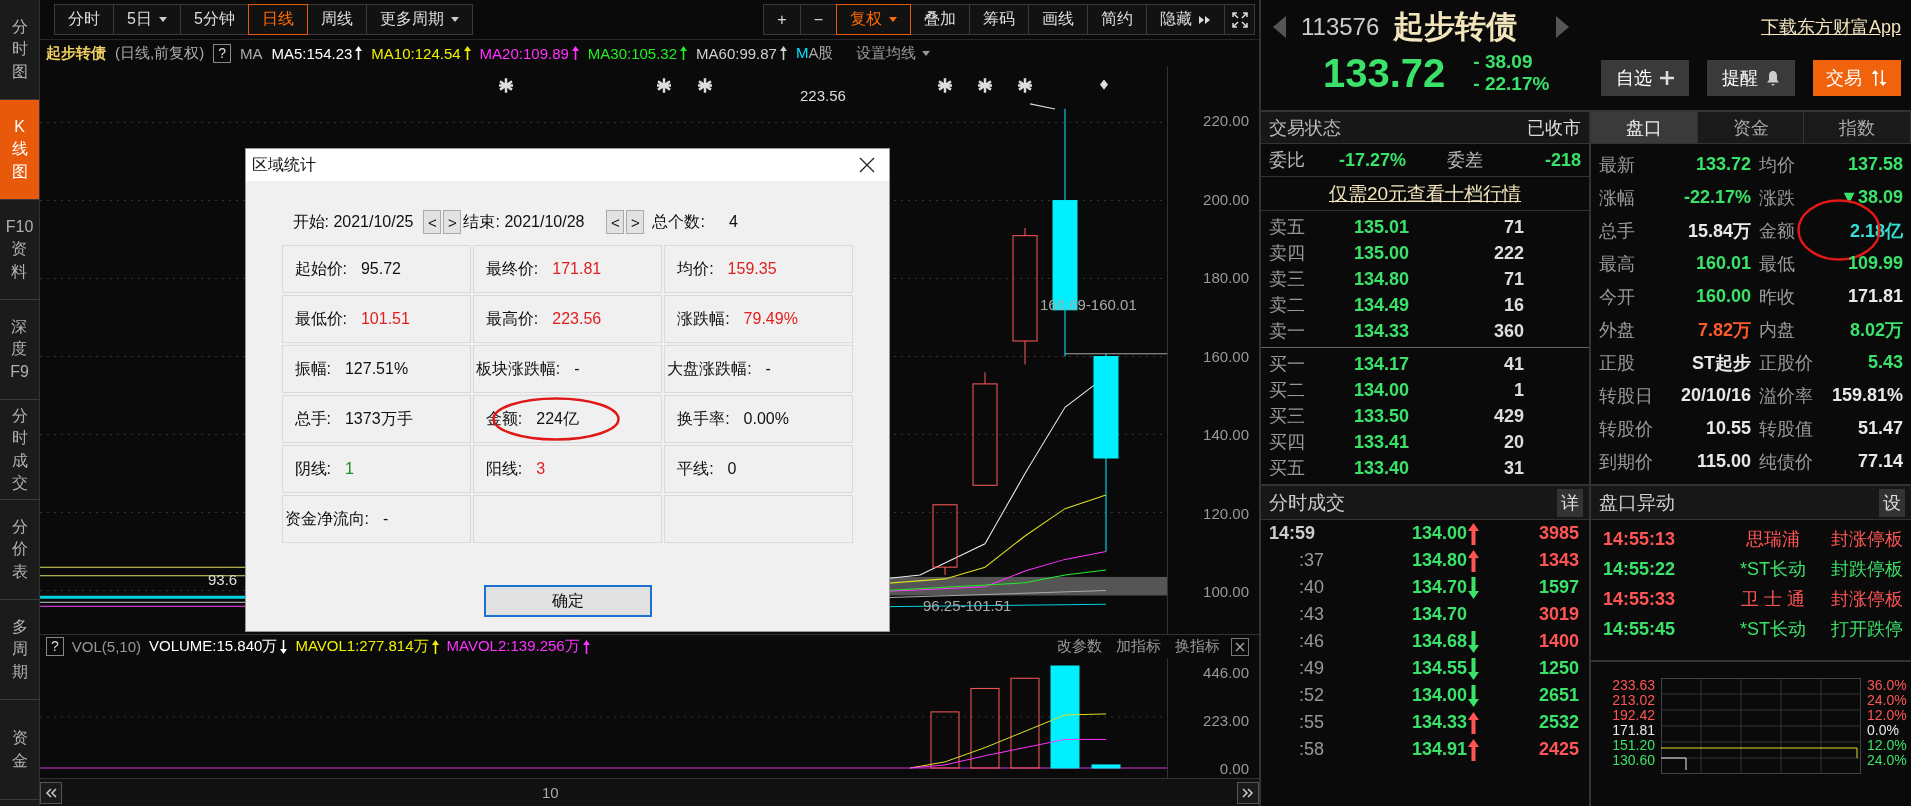 The image size is (1911, 806). Describe the element at coordinates (818, 19) in the screenshot. I see `toolbar-button: −` at that location.